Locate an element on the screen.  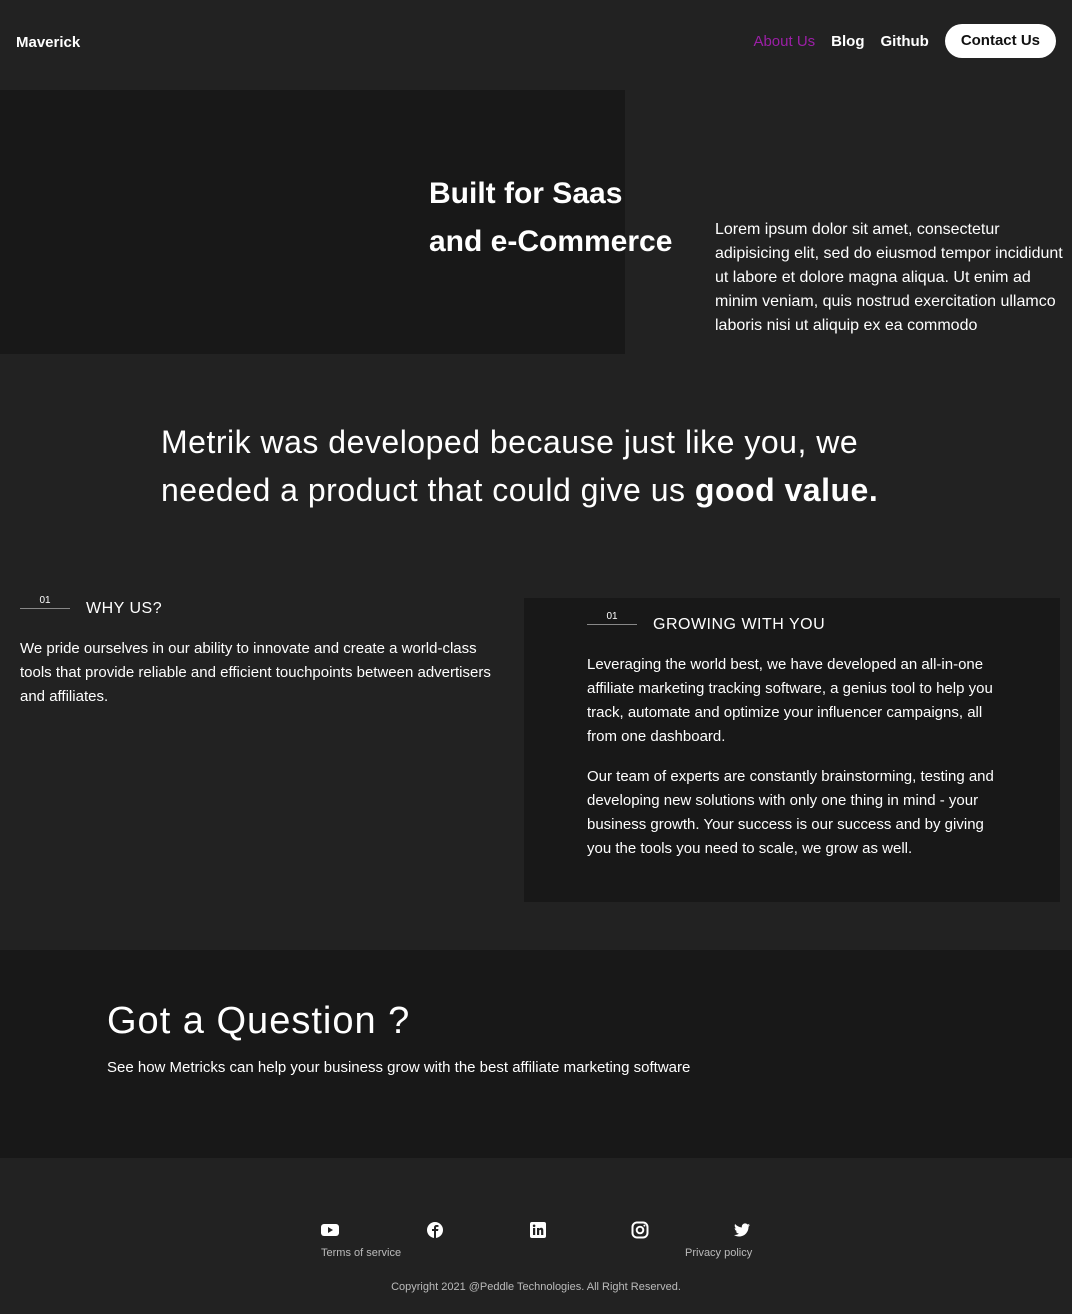
linkedin-icon is located at coordinates (538, 1230).